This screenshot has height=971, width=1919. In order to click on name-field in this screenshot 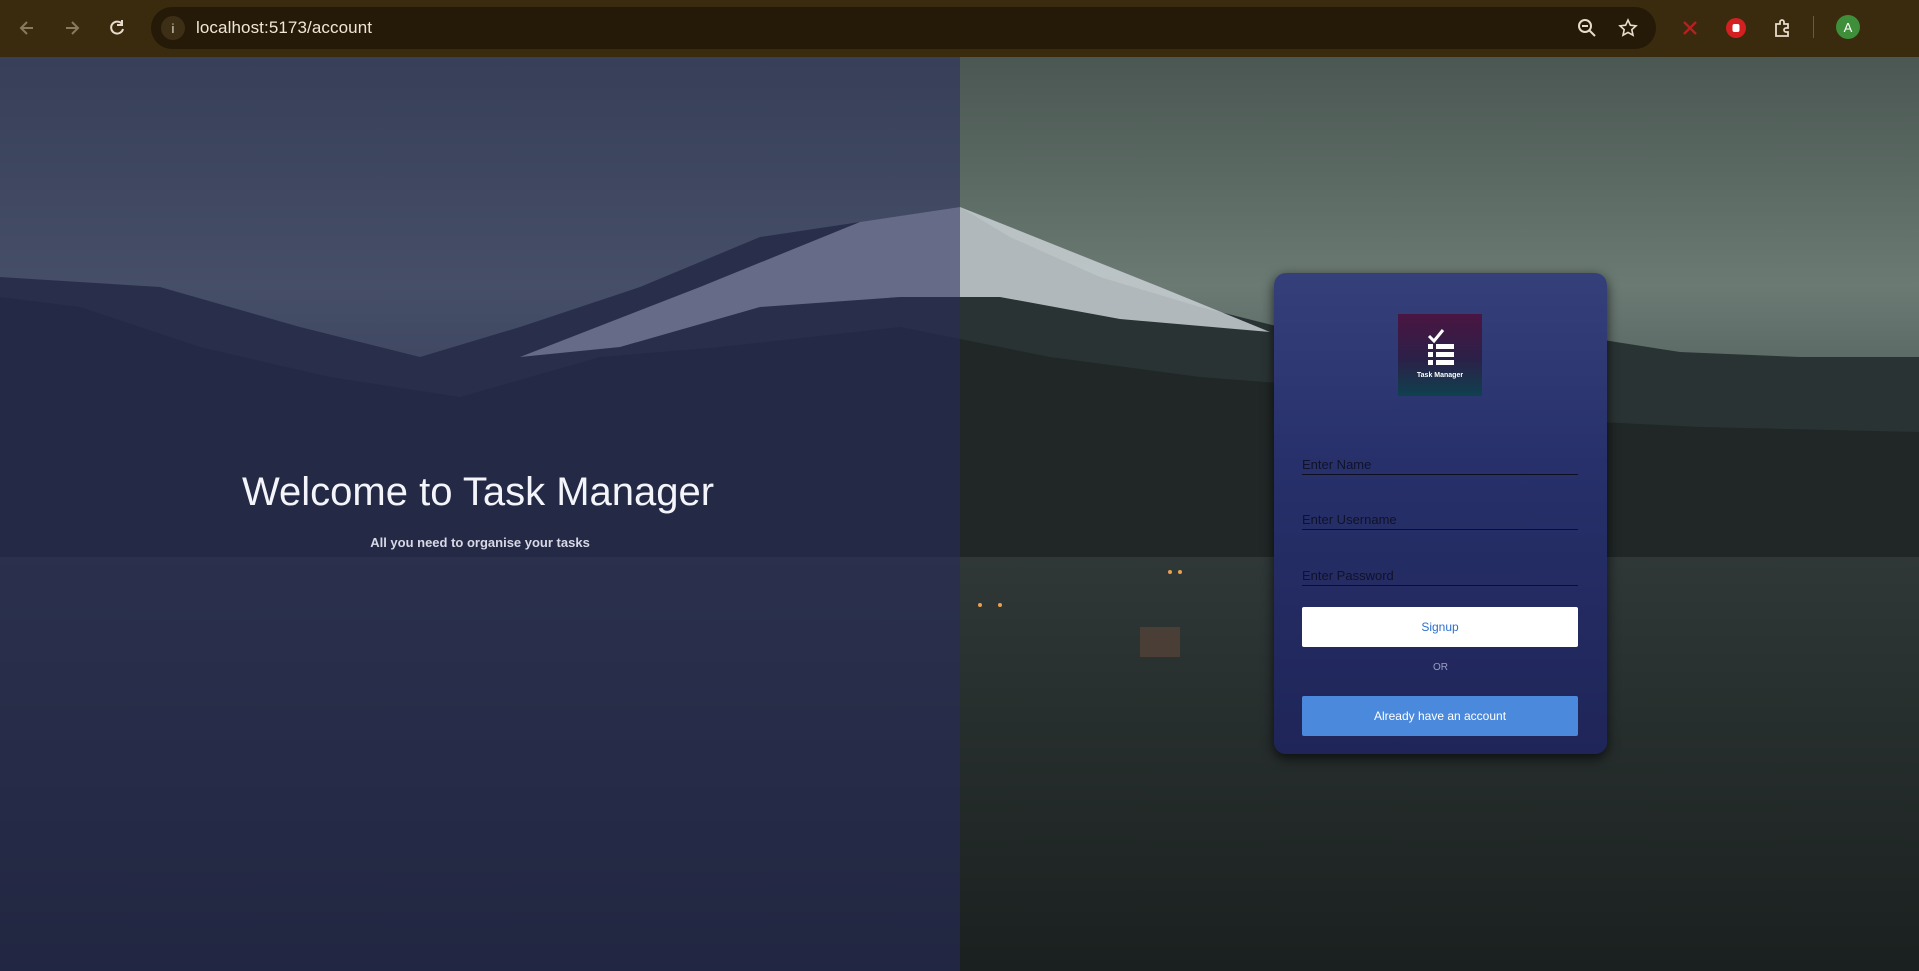, I will do `click(1440, 459)`.